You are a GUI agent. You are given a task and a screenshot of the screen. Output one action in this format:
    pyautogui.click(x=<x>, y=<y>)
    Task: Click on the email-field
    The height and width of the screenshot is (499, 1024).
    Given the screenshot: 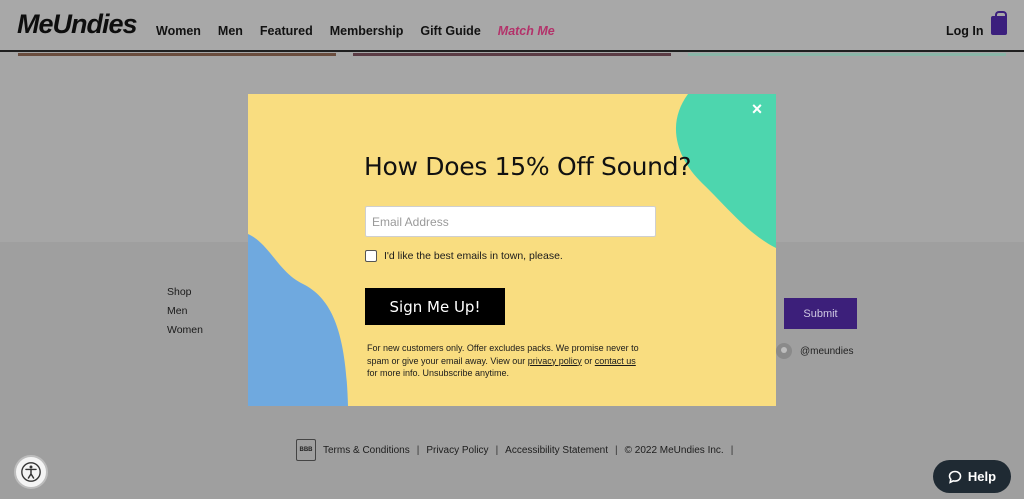 What is the action you would take?
    pyautogui.click(x=510, y=221)
    